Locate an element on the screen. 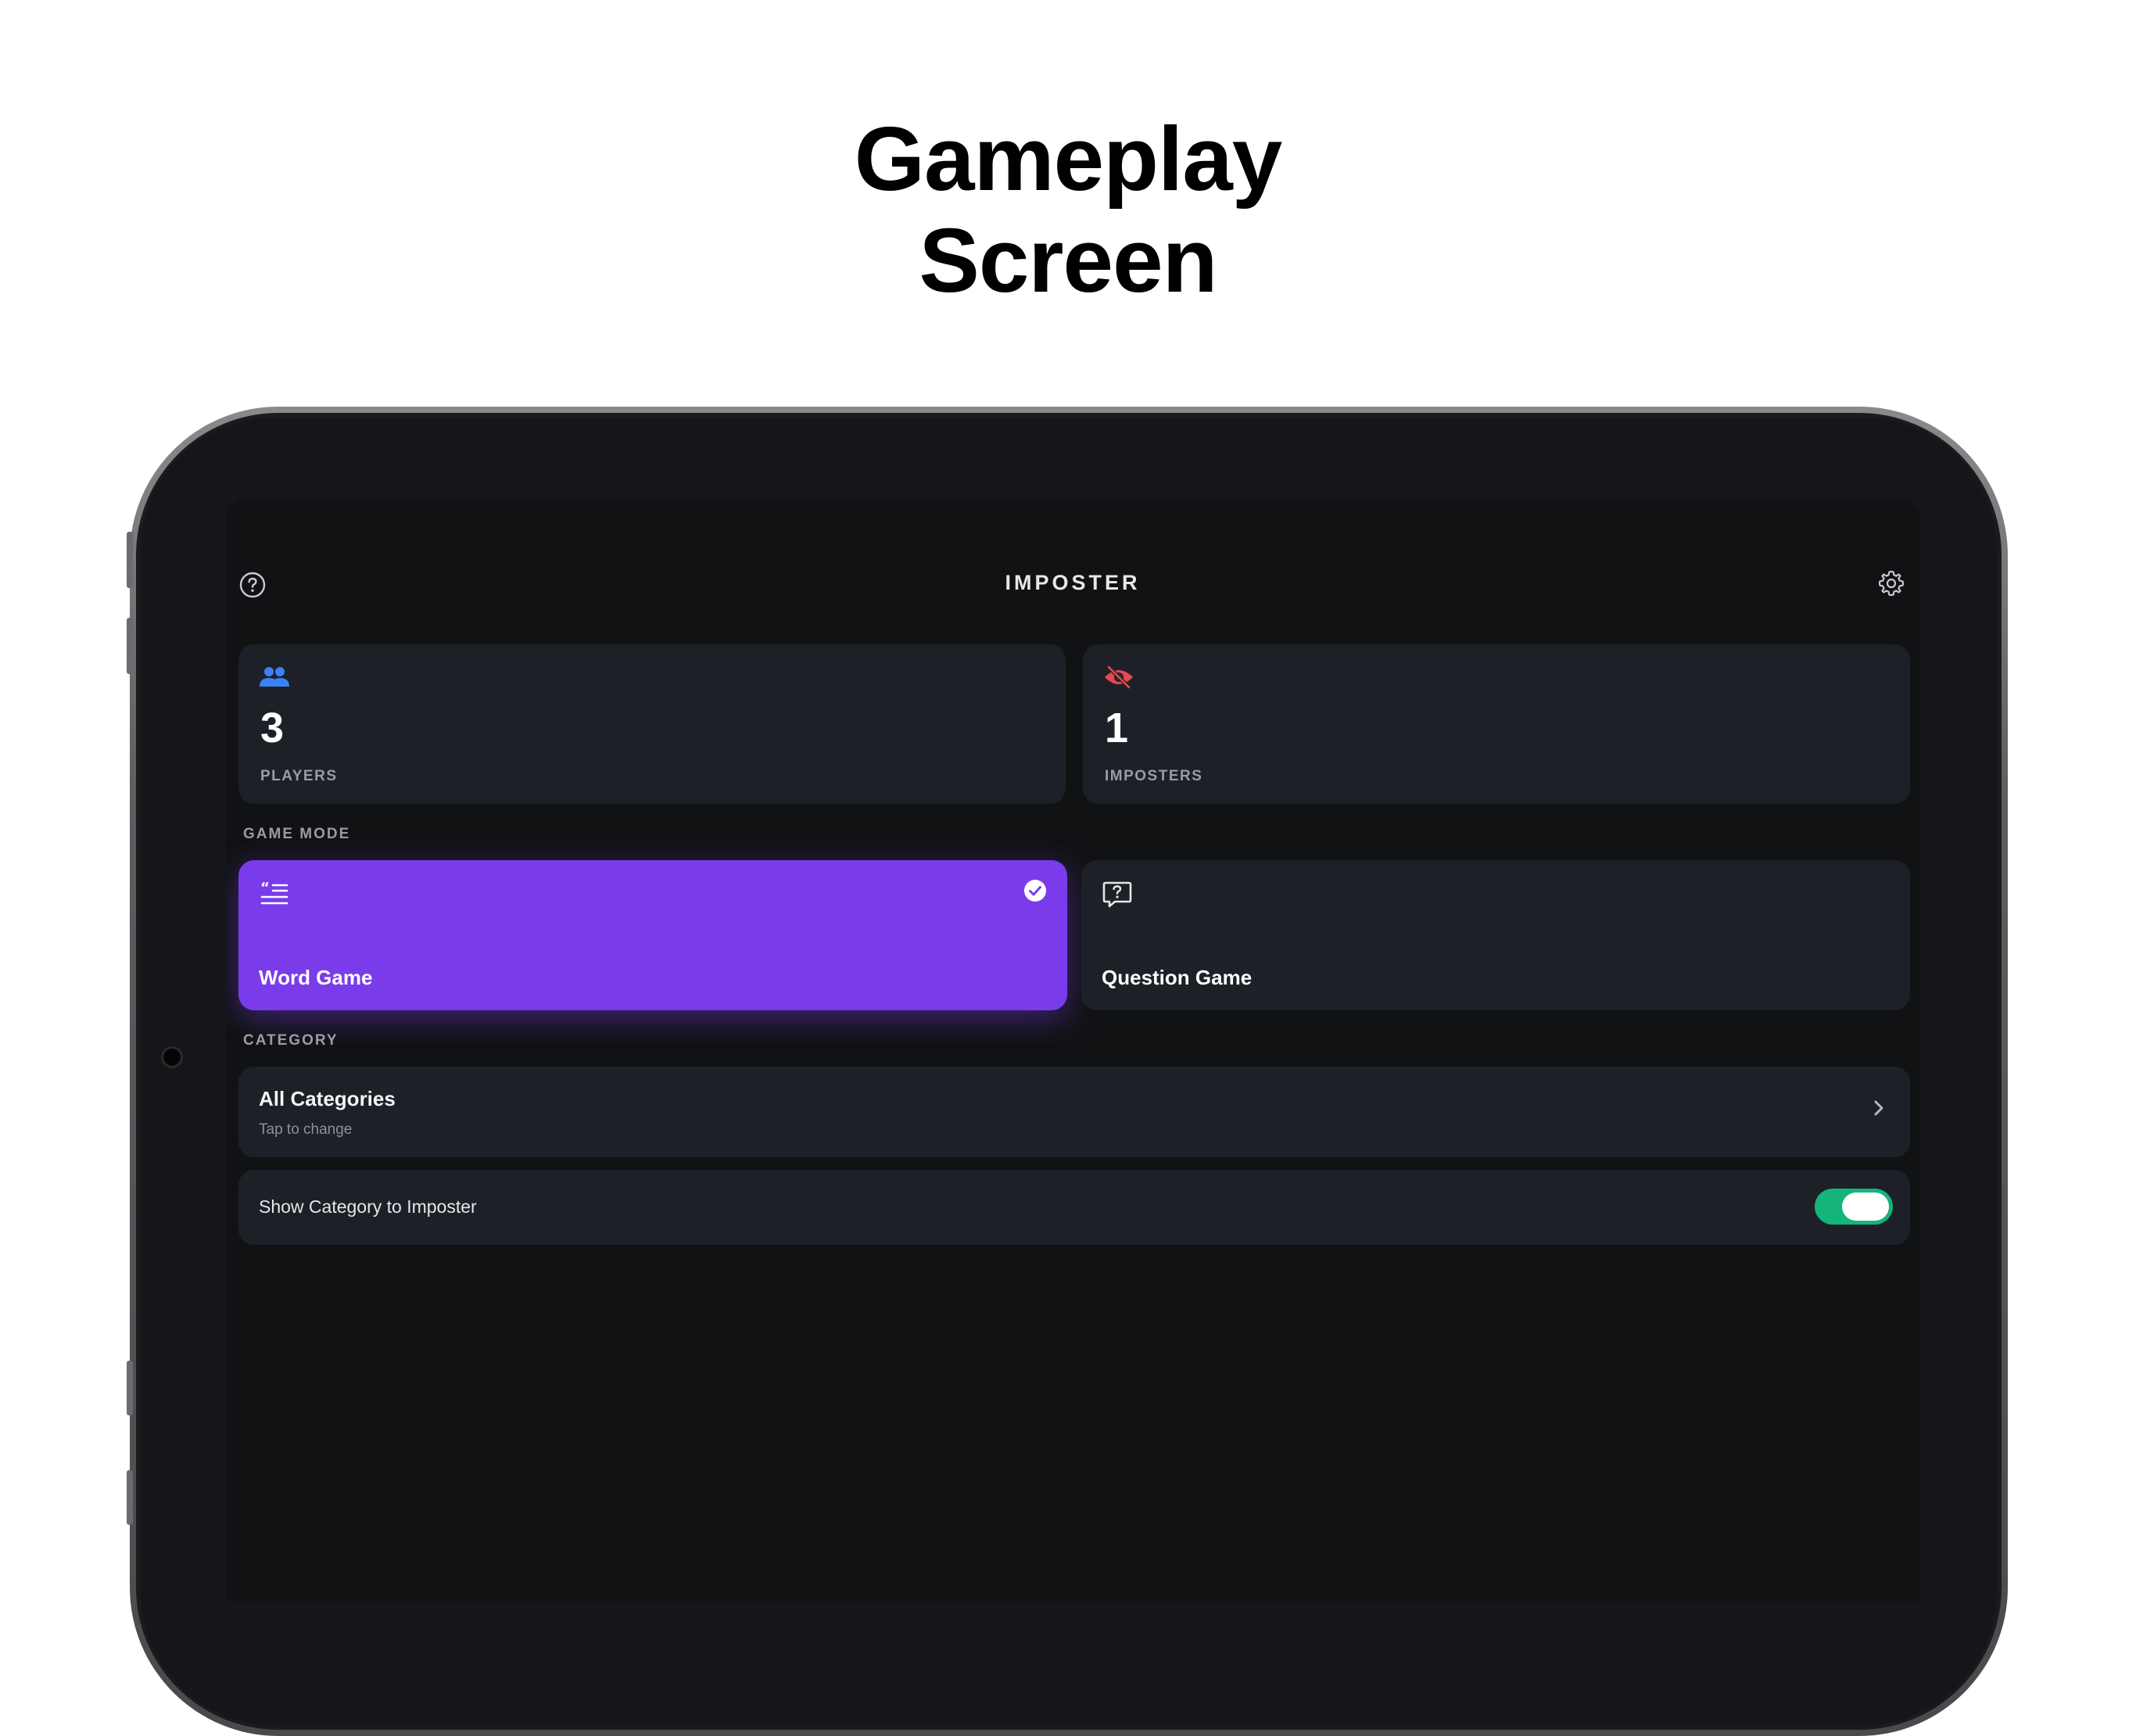 The image size is (2136, 1736). category-value: All Categories is located at coordinates (327, 1098).